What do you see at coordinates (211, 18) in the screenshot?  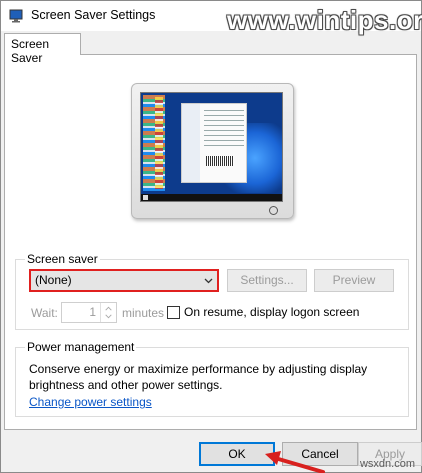 I see `title-bar: Screen Saver Settings www.wintips.org` at bounding box center [211, 18].